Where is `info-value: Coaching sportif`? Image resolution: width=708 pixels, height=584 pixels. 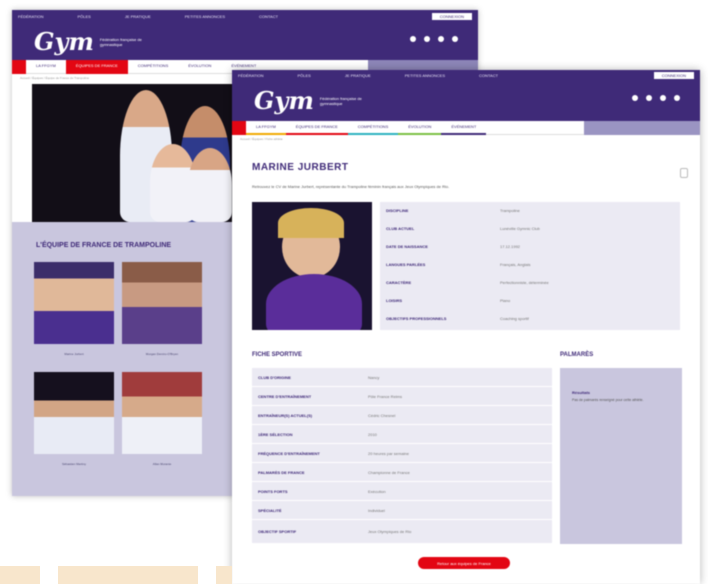
info-value: Coaching sportif is located at coordinates (514, 318).